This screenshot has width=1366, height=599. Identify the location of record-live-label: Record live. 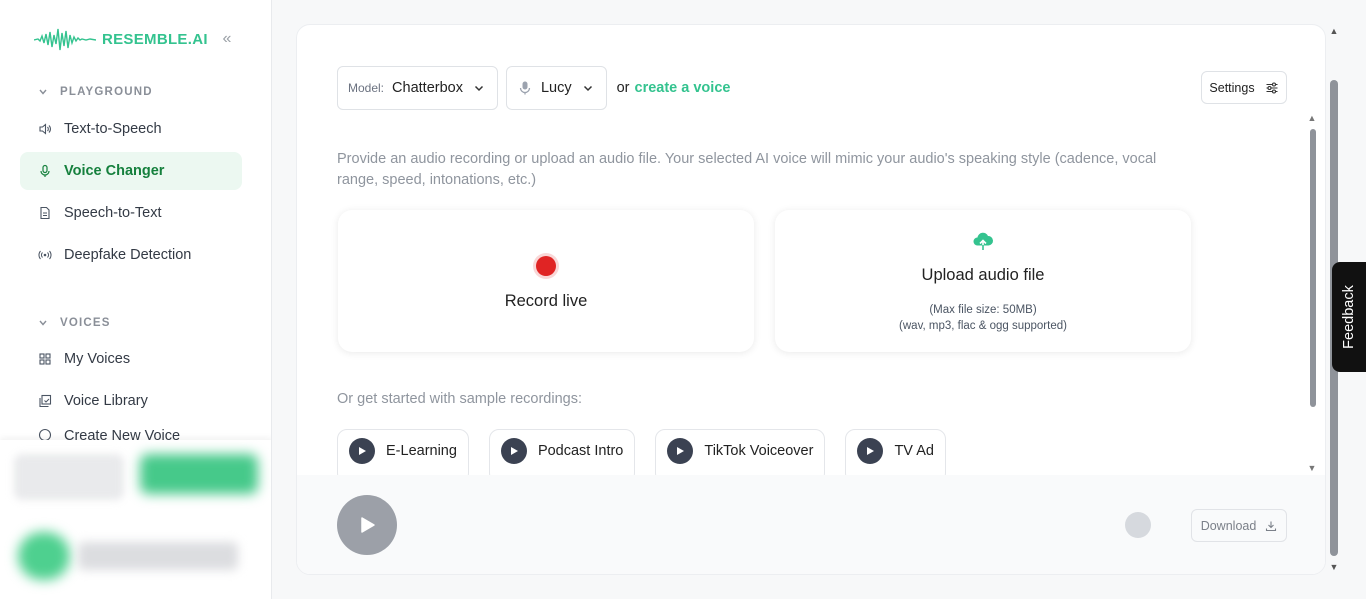
(546, 301).